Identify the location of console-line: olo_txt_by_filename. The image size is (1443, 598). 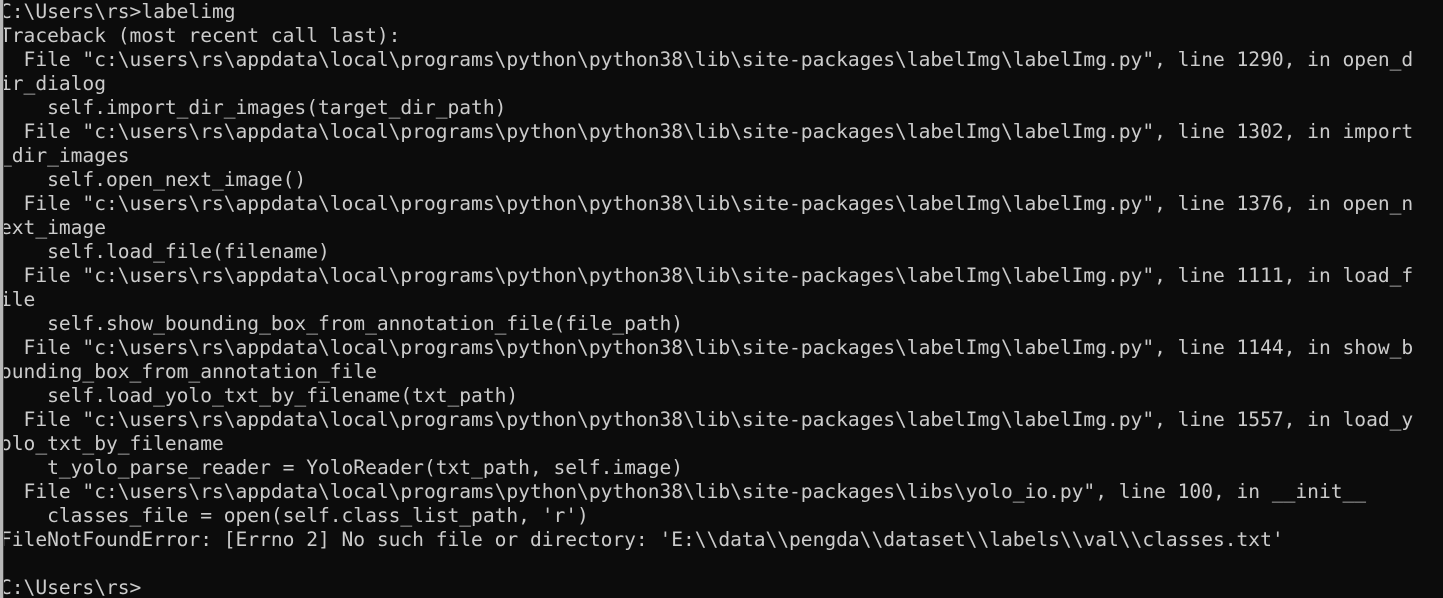
(112, 443).